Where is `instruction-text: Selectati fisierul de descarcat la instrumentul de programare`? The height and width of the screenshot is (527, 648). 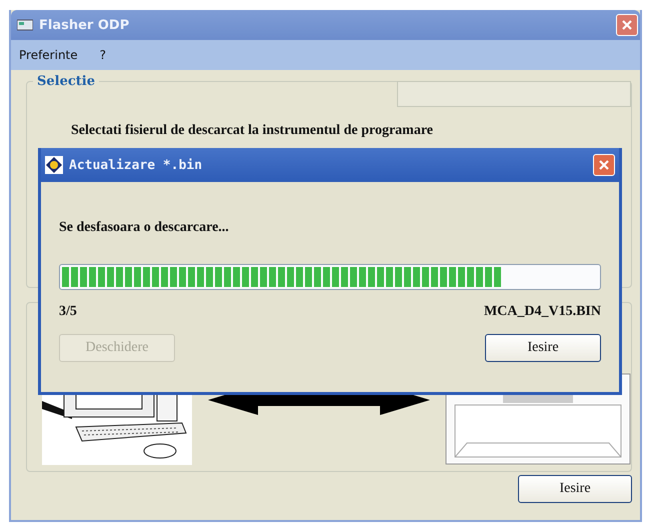
instruction-text: Selectati fisierul de descarcat la instrumentul de programare is located at coordinates (252, 131).